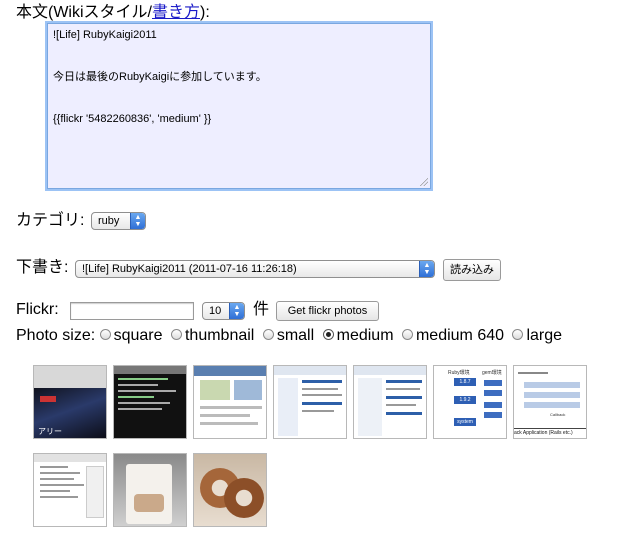  Describe the element at coordinates (131, 336) in the screenshot. I see `size-option-square: square` at that location.